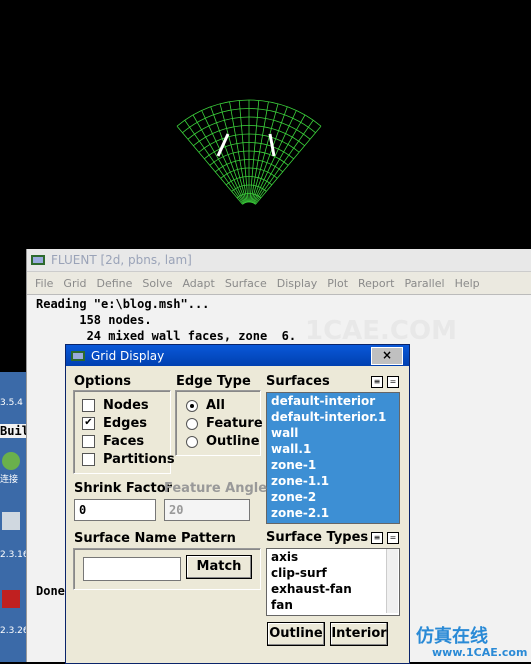  Describe the element at coordinates (317, 537) in the screenshot. I see `surface-types-label: Surface Types` at that location.